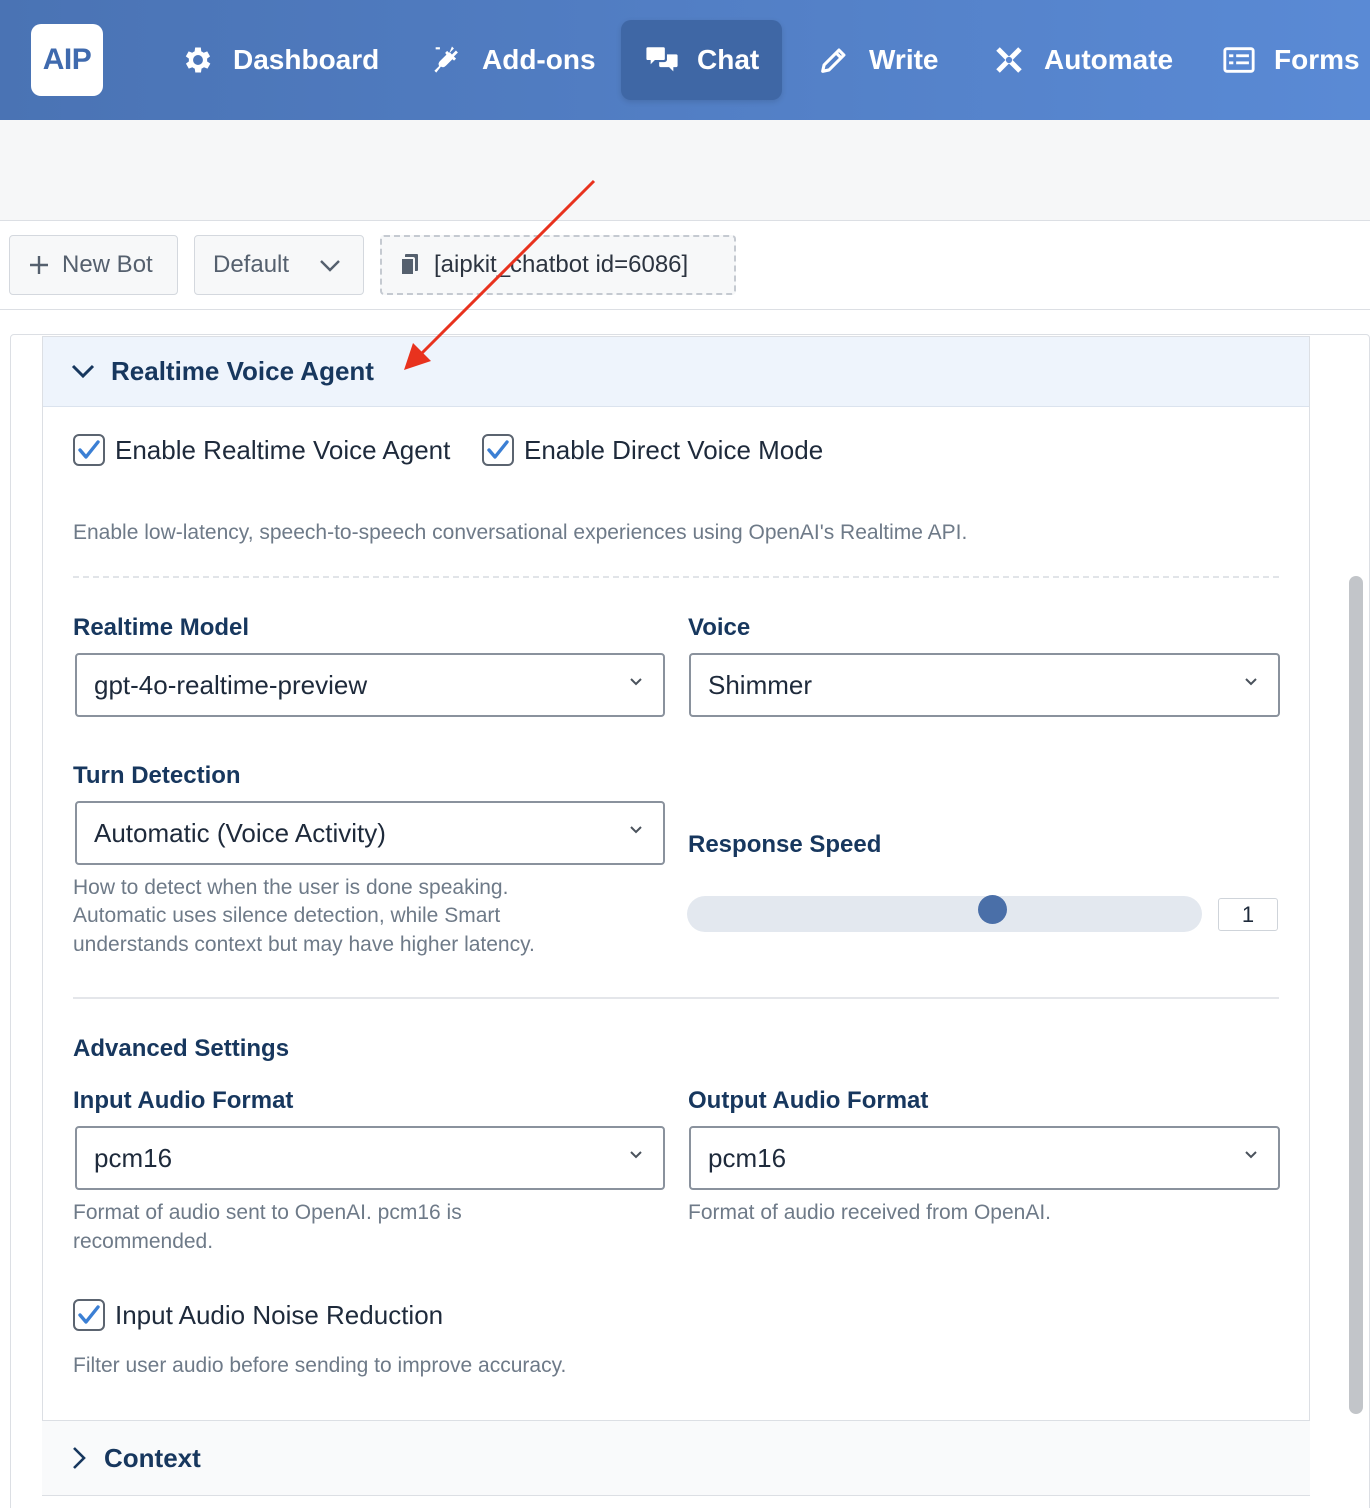 This screenshot has height=1508, width=1370. Describe the element at coordinates (808, 1100) in the screenshot. I see `output-audio-format-label: Output Audio Format` at that location.